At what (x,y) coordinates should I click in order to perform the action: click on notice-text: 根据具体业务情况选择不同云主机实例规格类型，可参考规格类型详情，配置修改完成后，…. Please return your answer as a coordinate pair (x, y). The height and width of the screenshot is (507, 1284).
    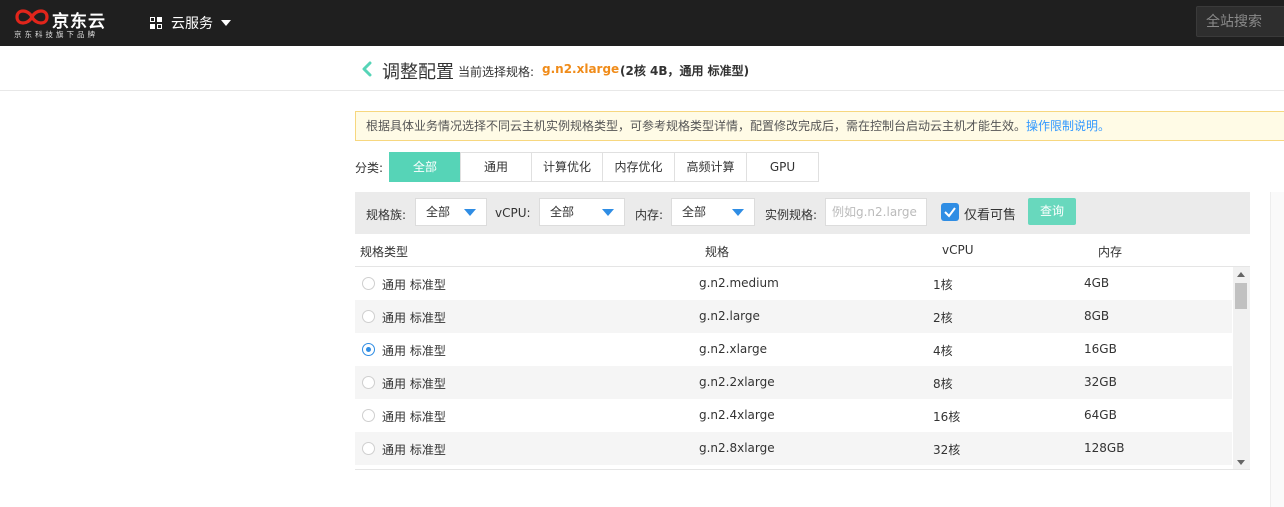
    Looking at the image, I should click on (696, 126).